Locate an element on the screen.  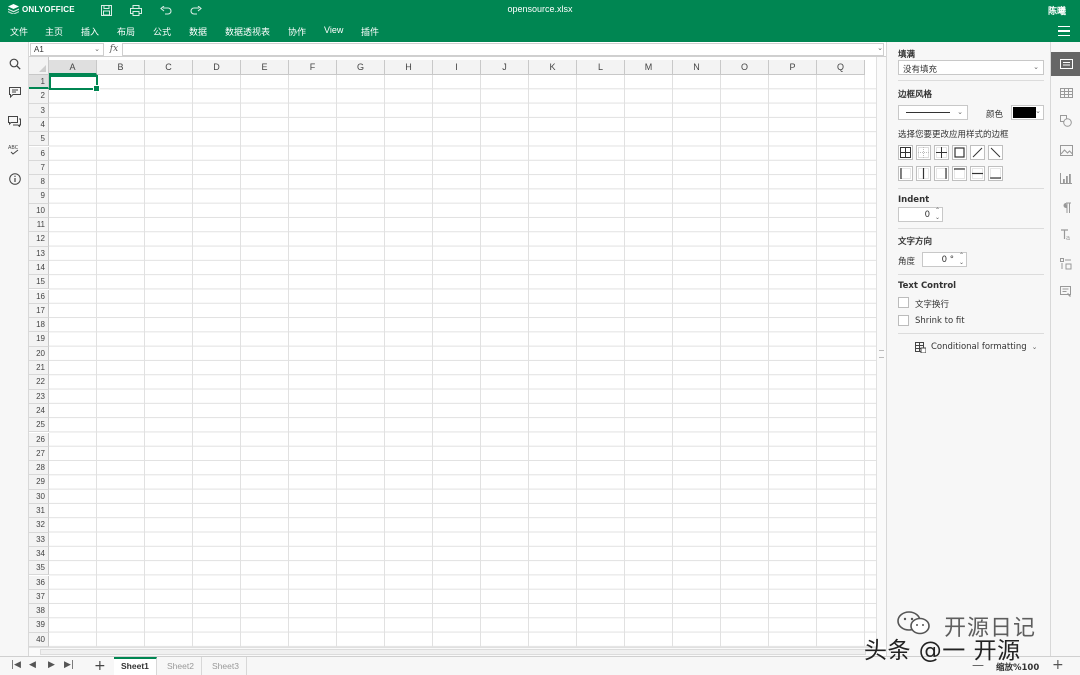
row-header: 8 is located at coordinates (39, 182).